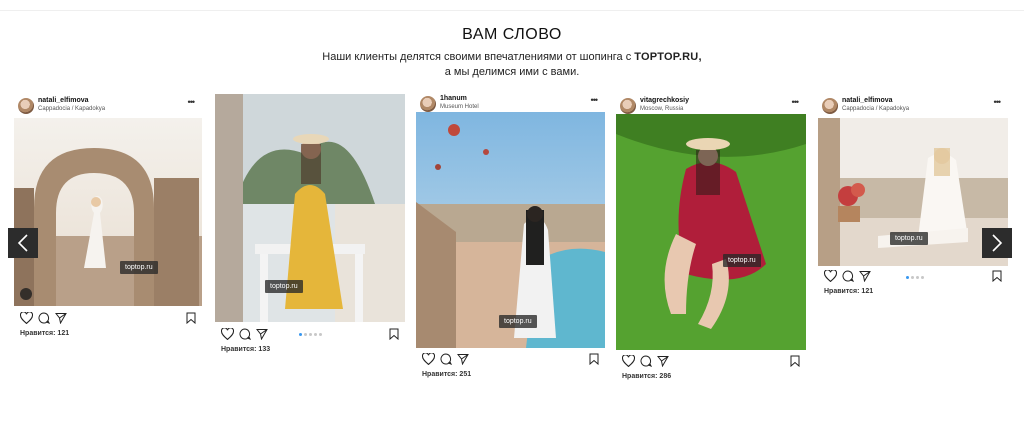 This screenshot has width=1024, height=430. Describe the element at coordinates (647, 376) in the screenshot. I see `likes-count: Нравится: 286` at that location.